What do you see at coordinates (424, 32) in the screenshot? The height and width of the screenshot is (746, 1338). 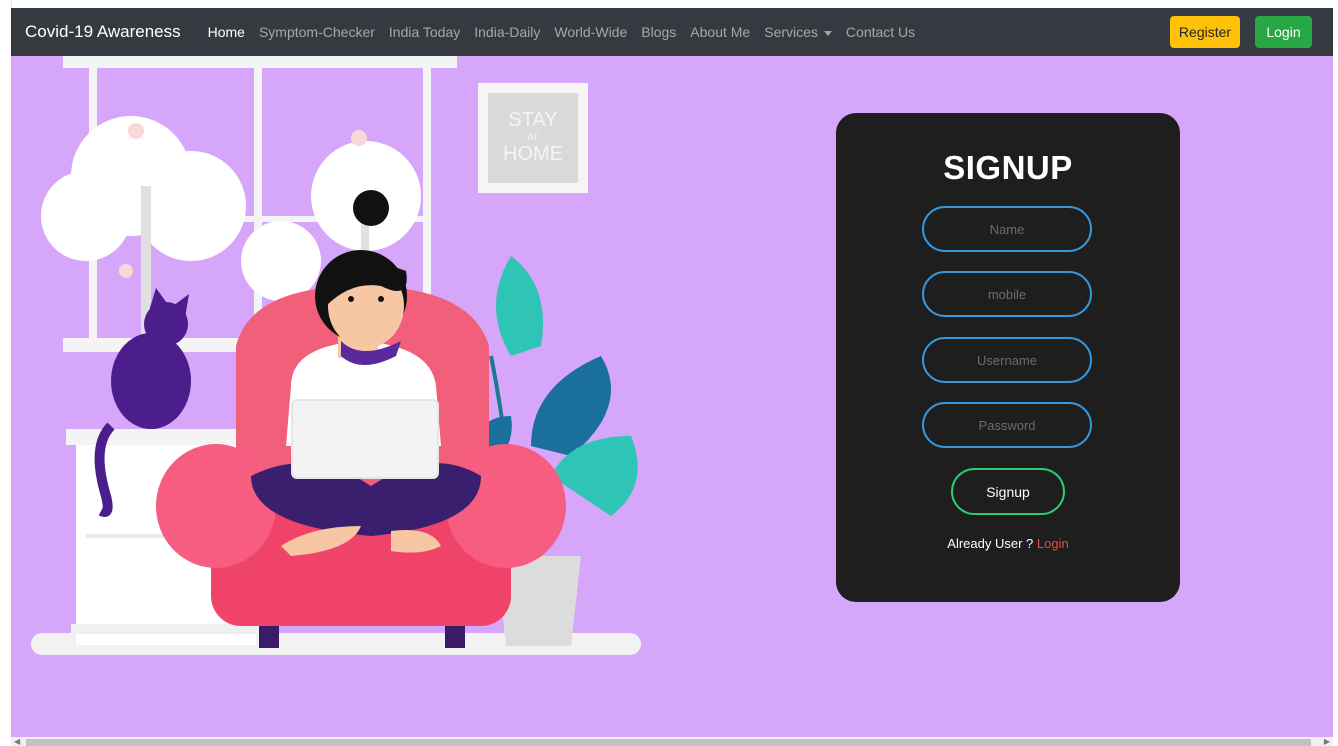 I see `nav-india-today: India Today` at bounding box center [424, 32].